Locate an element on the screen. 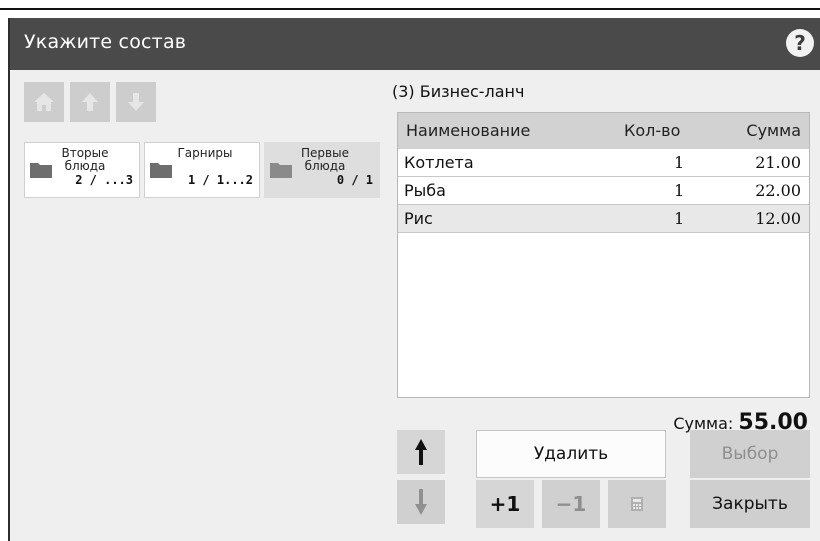  category-count: 1 / 1...2 is located at coordinates (220, 180).